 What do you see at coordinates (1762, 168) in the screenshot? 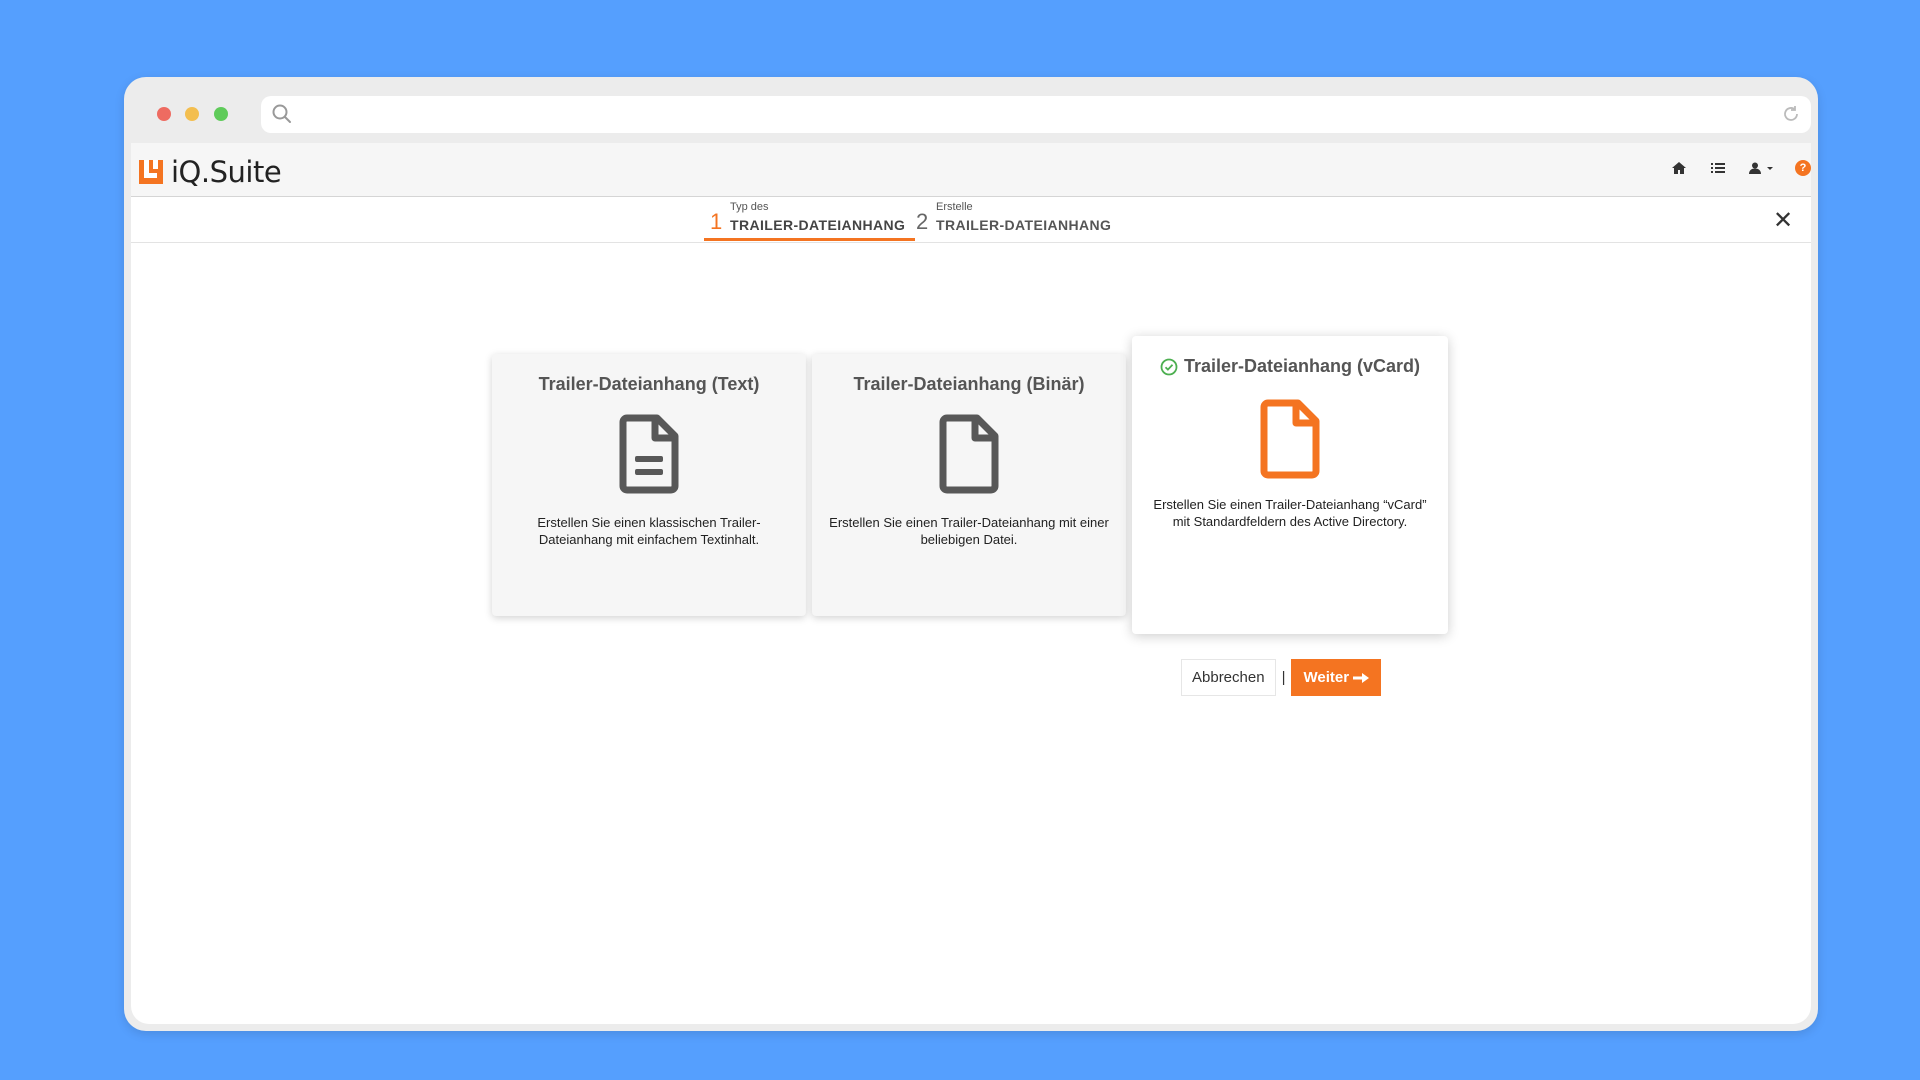
I see `user-menu-icon` at bounding box center [1762, 168].